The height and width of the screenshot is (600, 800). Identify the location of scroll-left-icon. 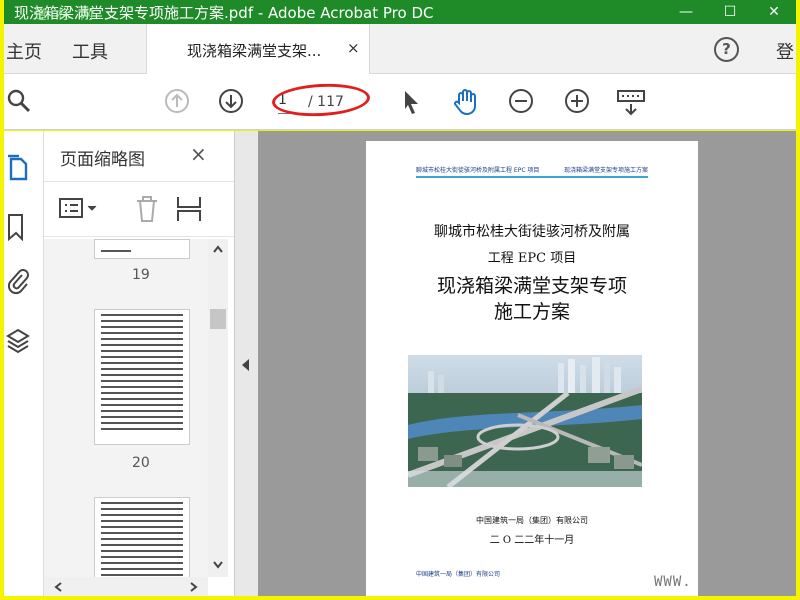
(58, 587).